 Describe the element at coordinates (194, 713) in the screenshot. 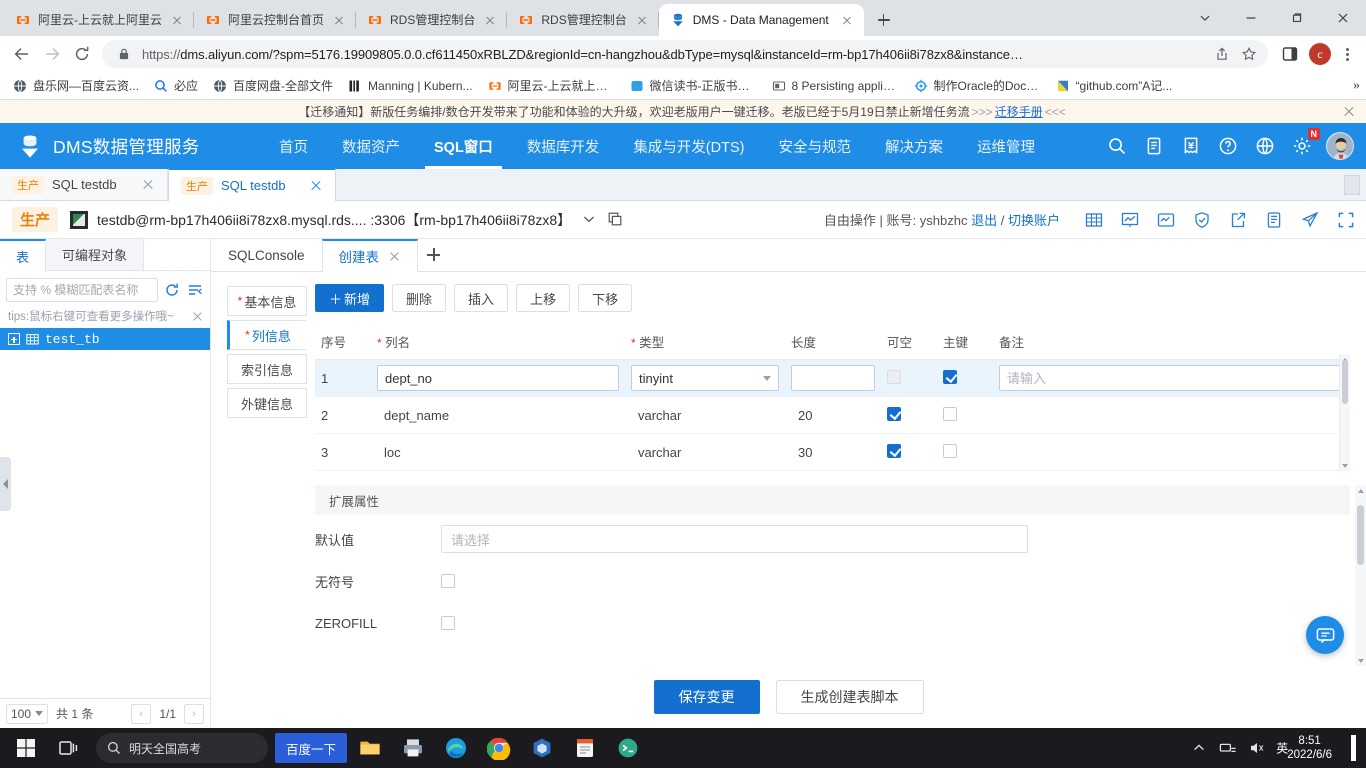

I see `next-page-button: ›` at that location.